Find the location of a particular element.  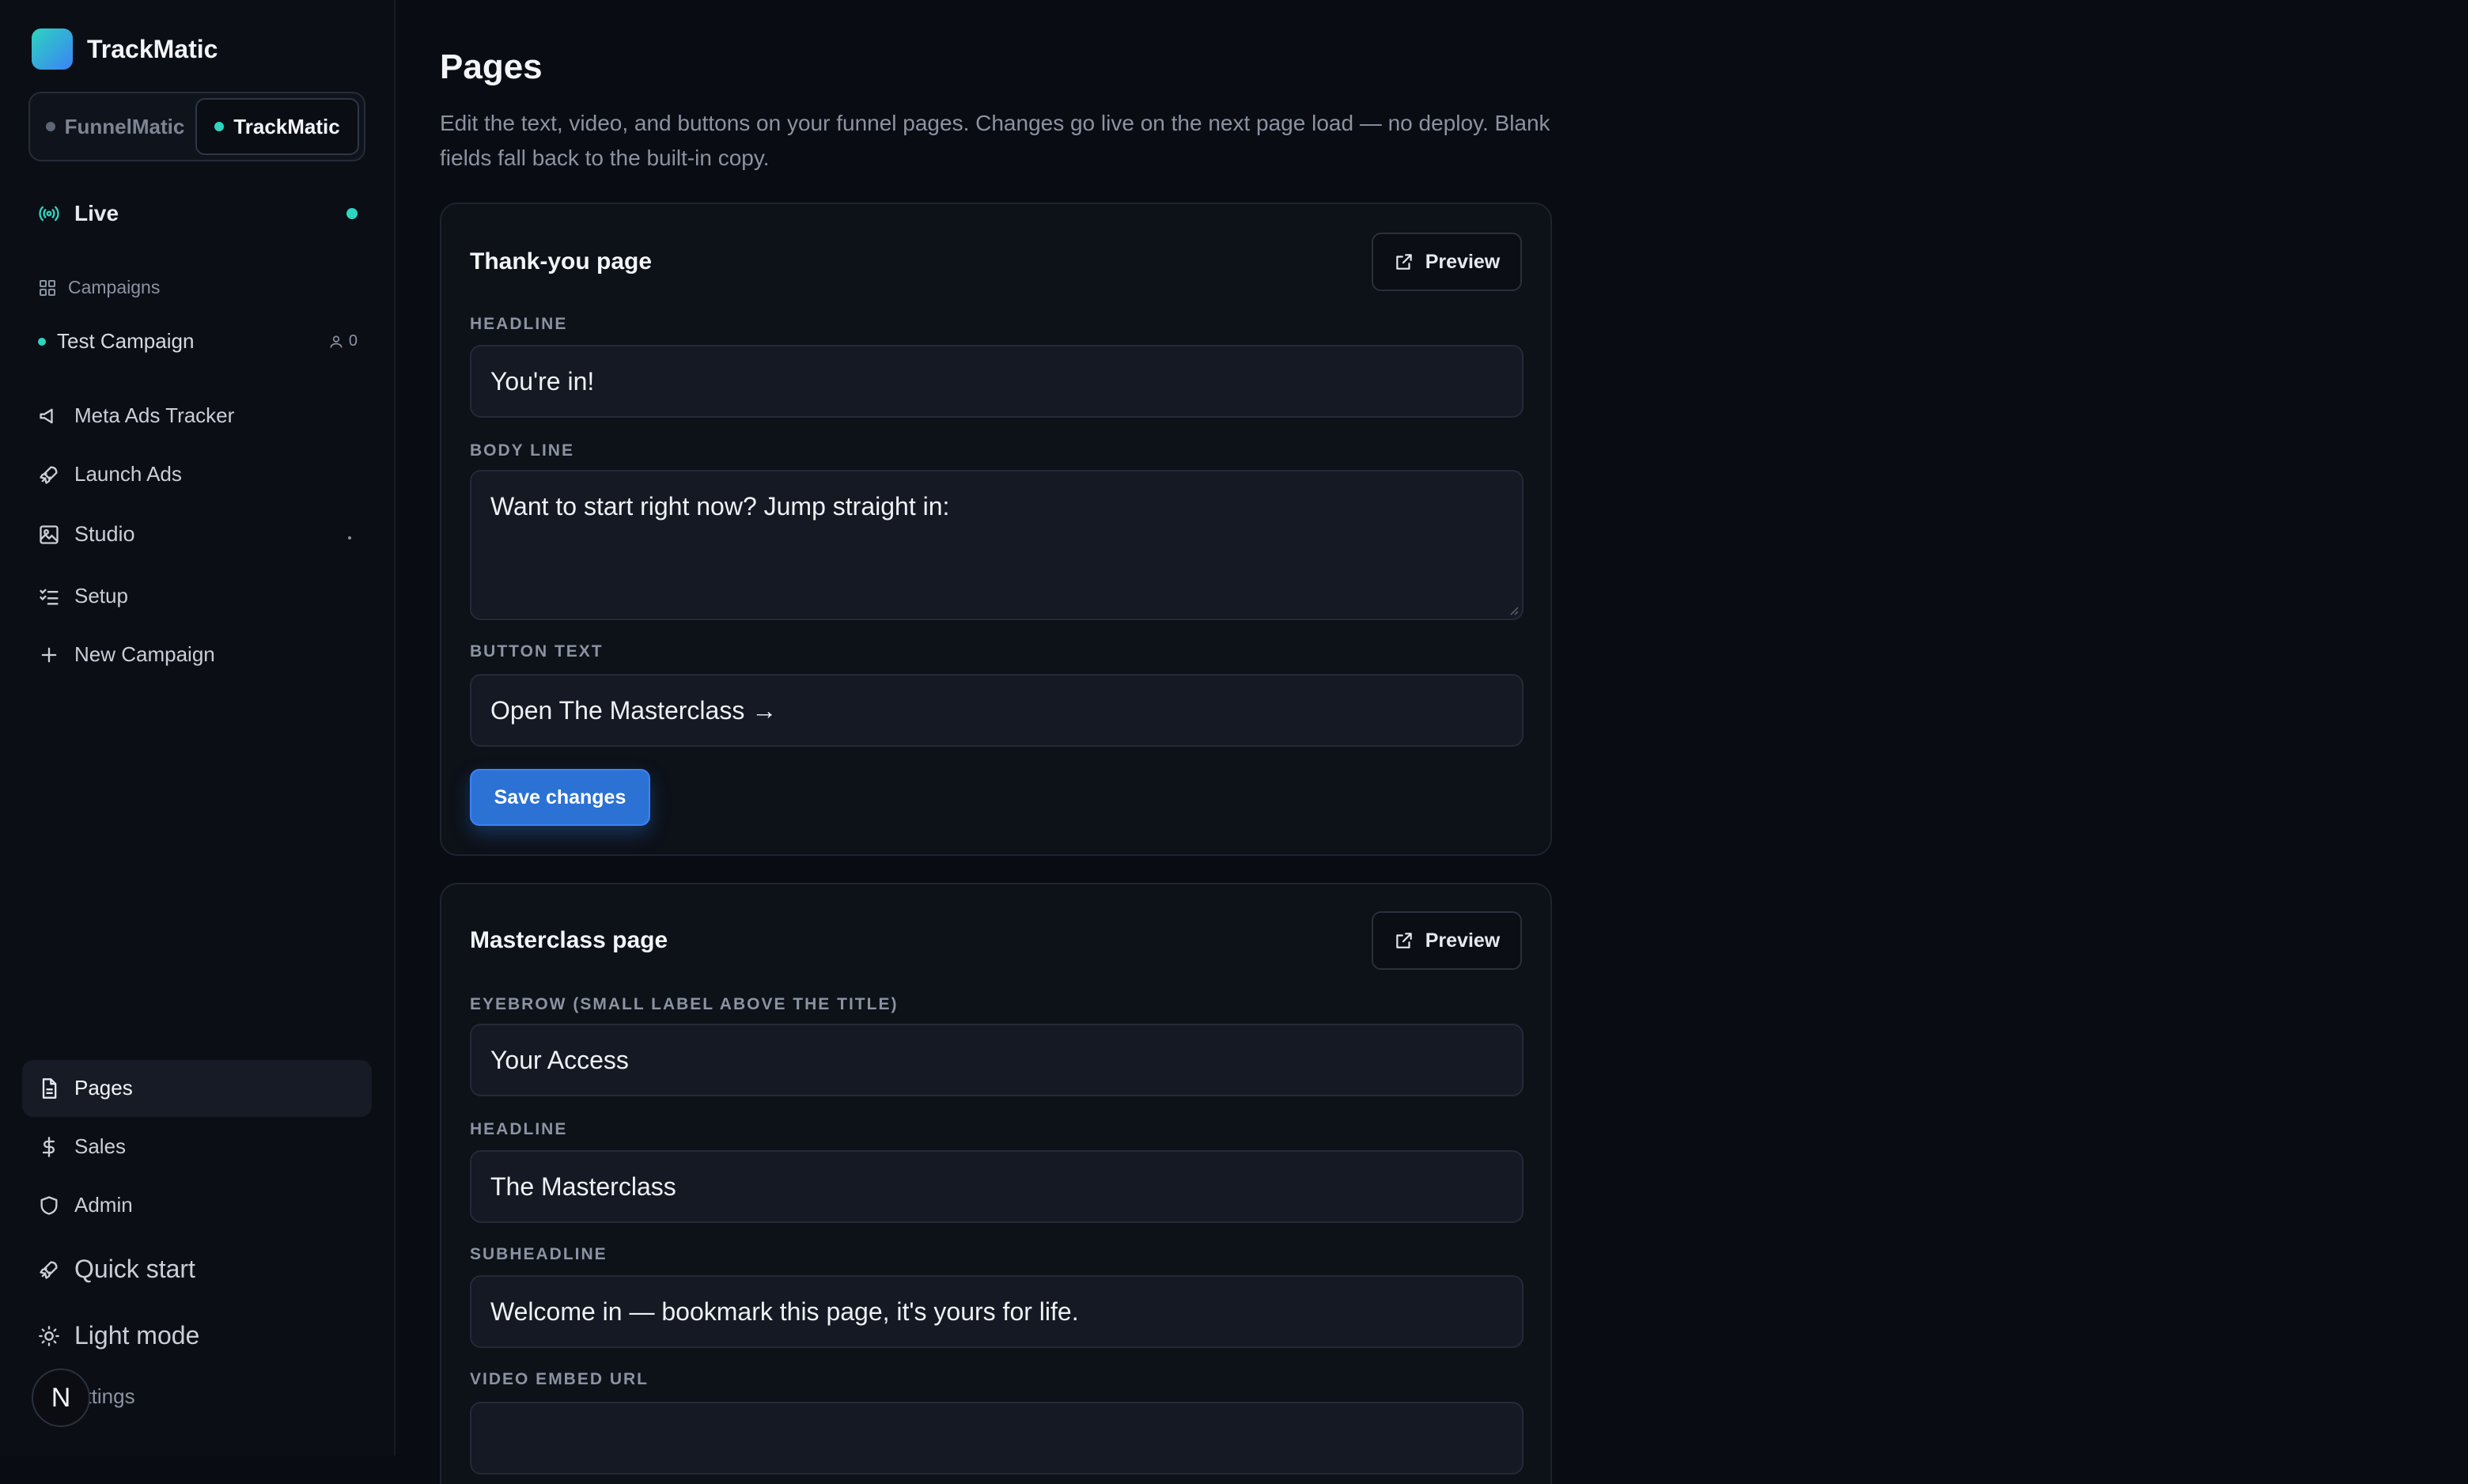

dollar-icon is located at coordinates (48, 1146).